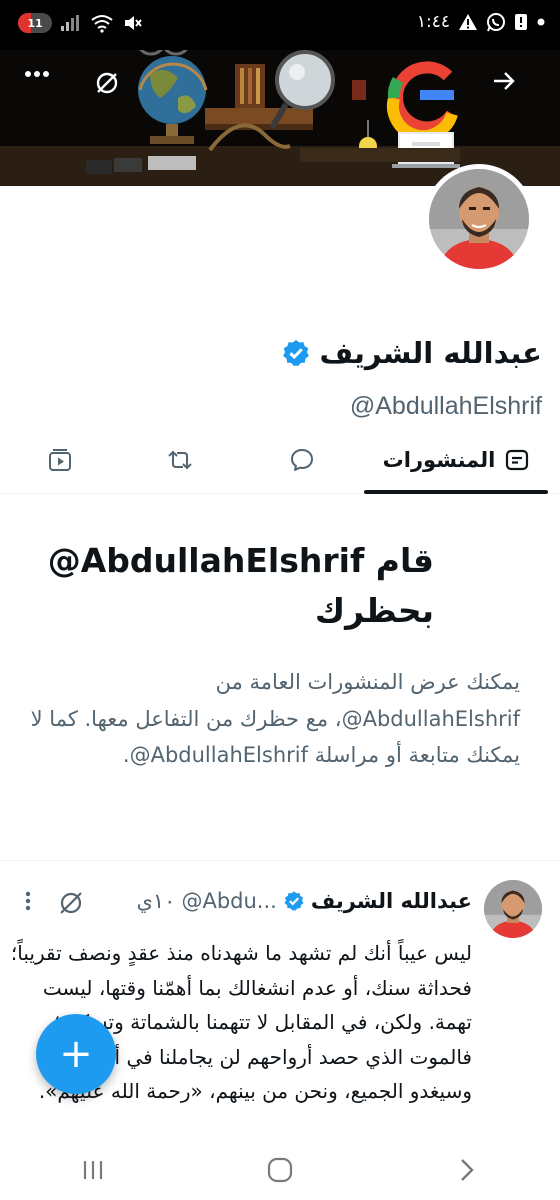  I want to click on profile-avatar, so click(479, 219).